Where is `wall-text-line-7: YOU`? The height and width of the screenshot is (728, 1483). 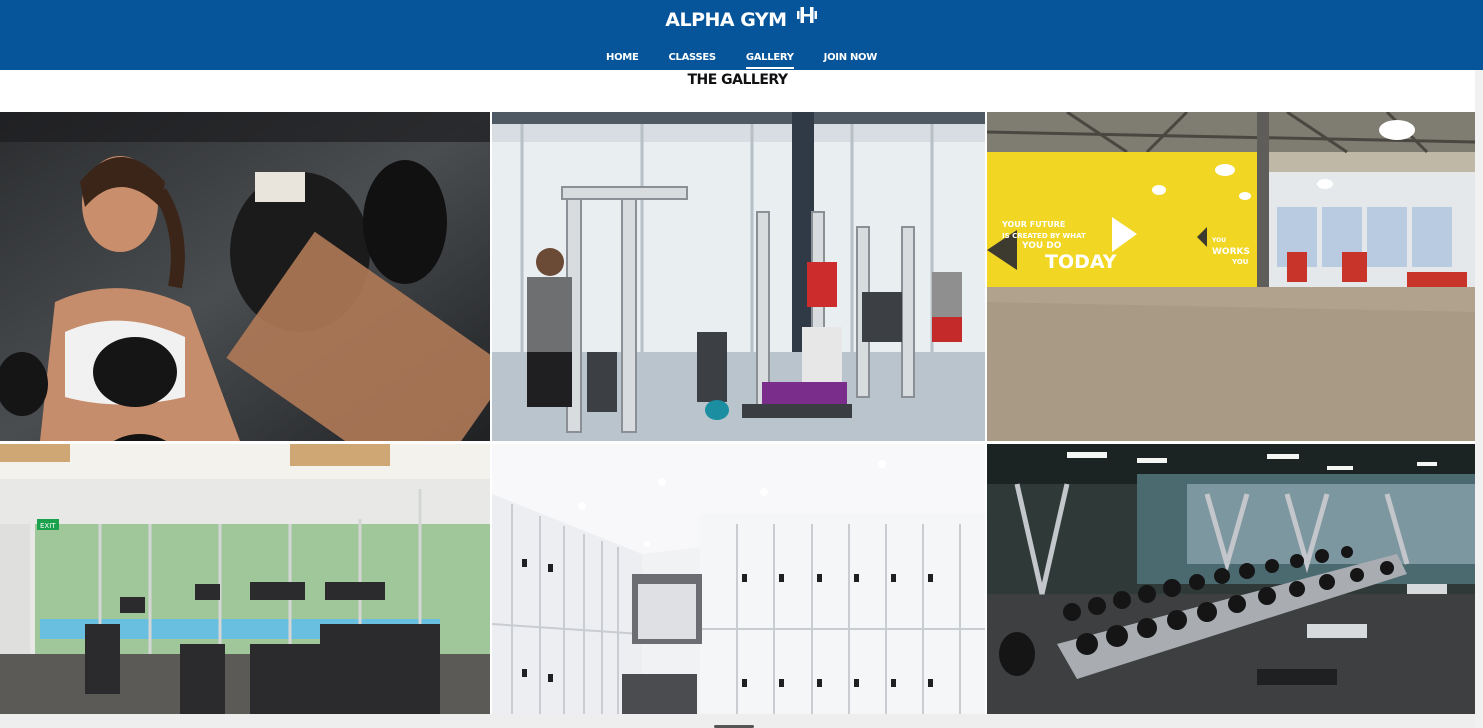
wall-text-line-7: YOU is located at coordinates (1240, 262).